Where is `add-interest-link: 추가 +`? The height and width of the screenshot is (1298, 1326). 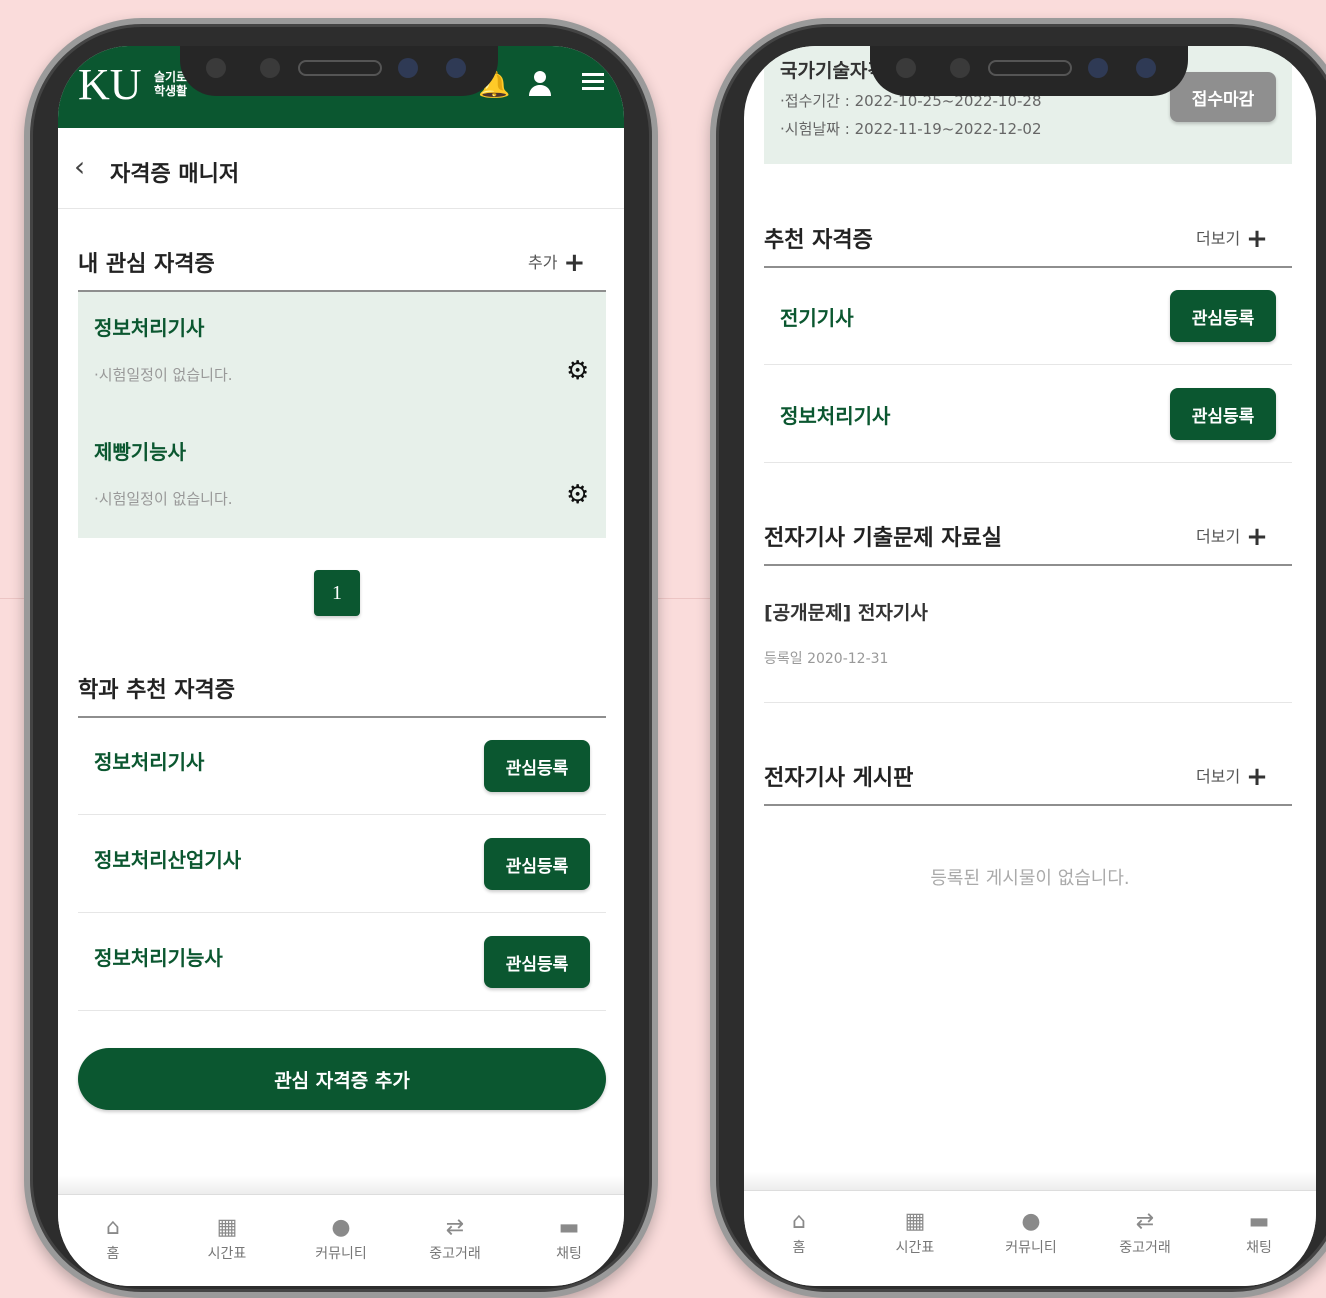 add-interest-link: 추가 + is located at coordinates (556, 263).